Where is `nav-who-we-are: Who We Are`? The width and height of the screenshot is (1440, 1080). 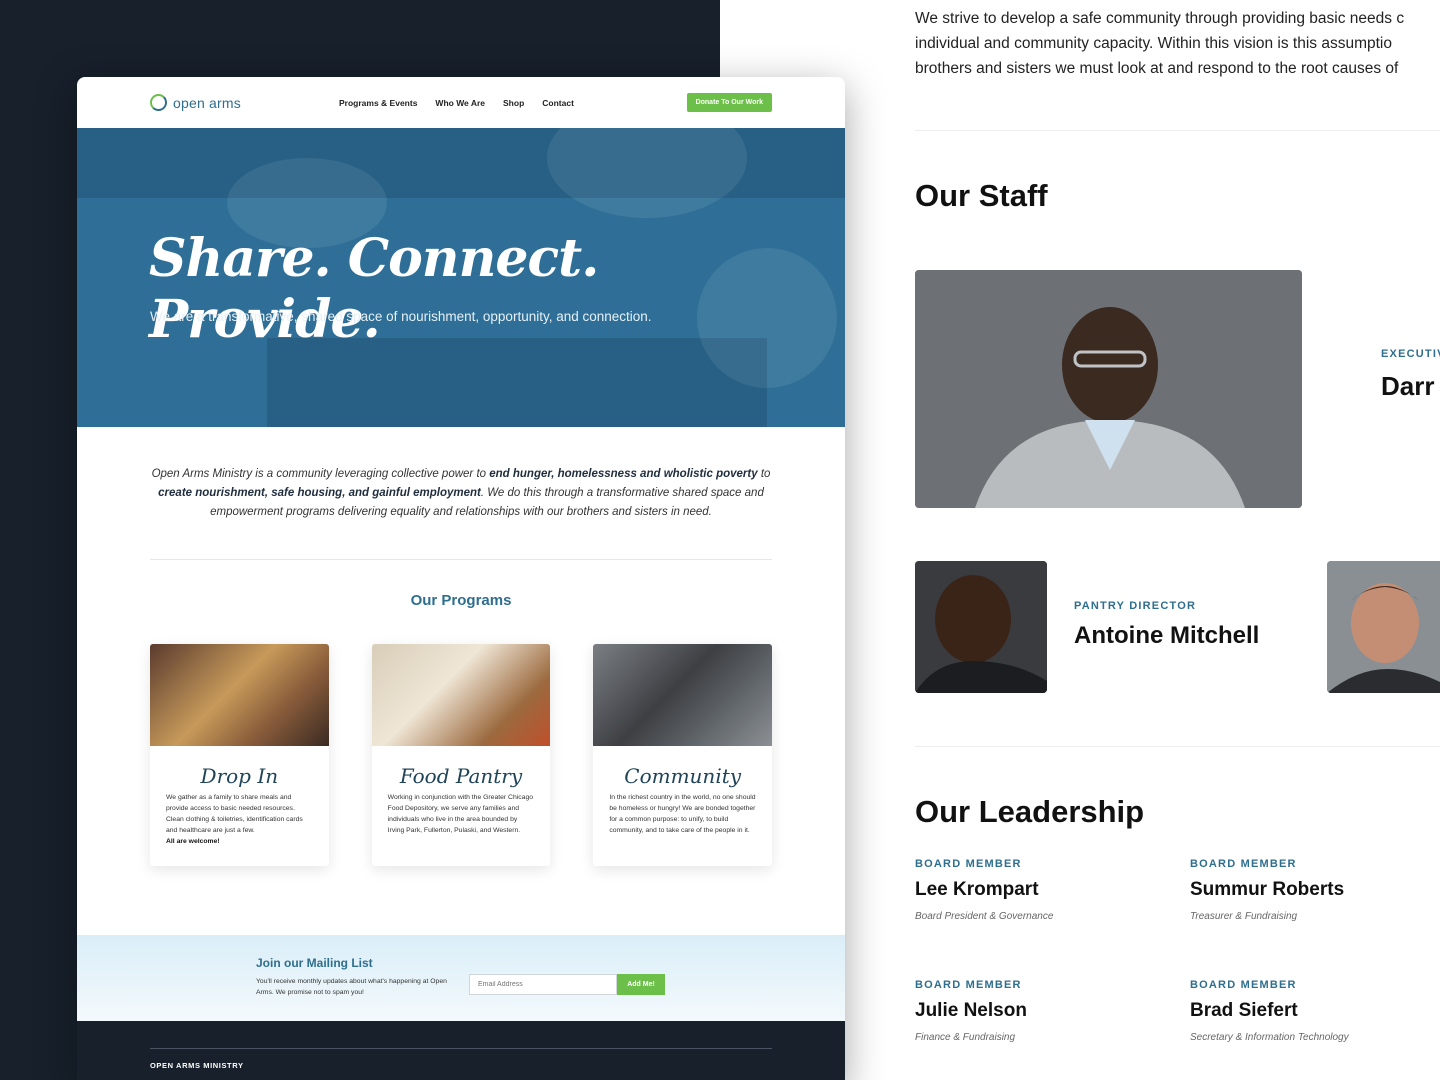 nav-who-we-are: Who We Are is located at coordinates (460, 103).